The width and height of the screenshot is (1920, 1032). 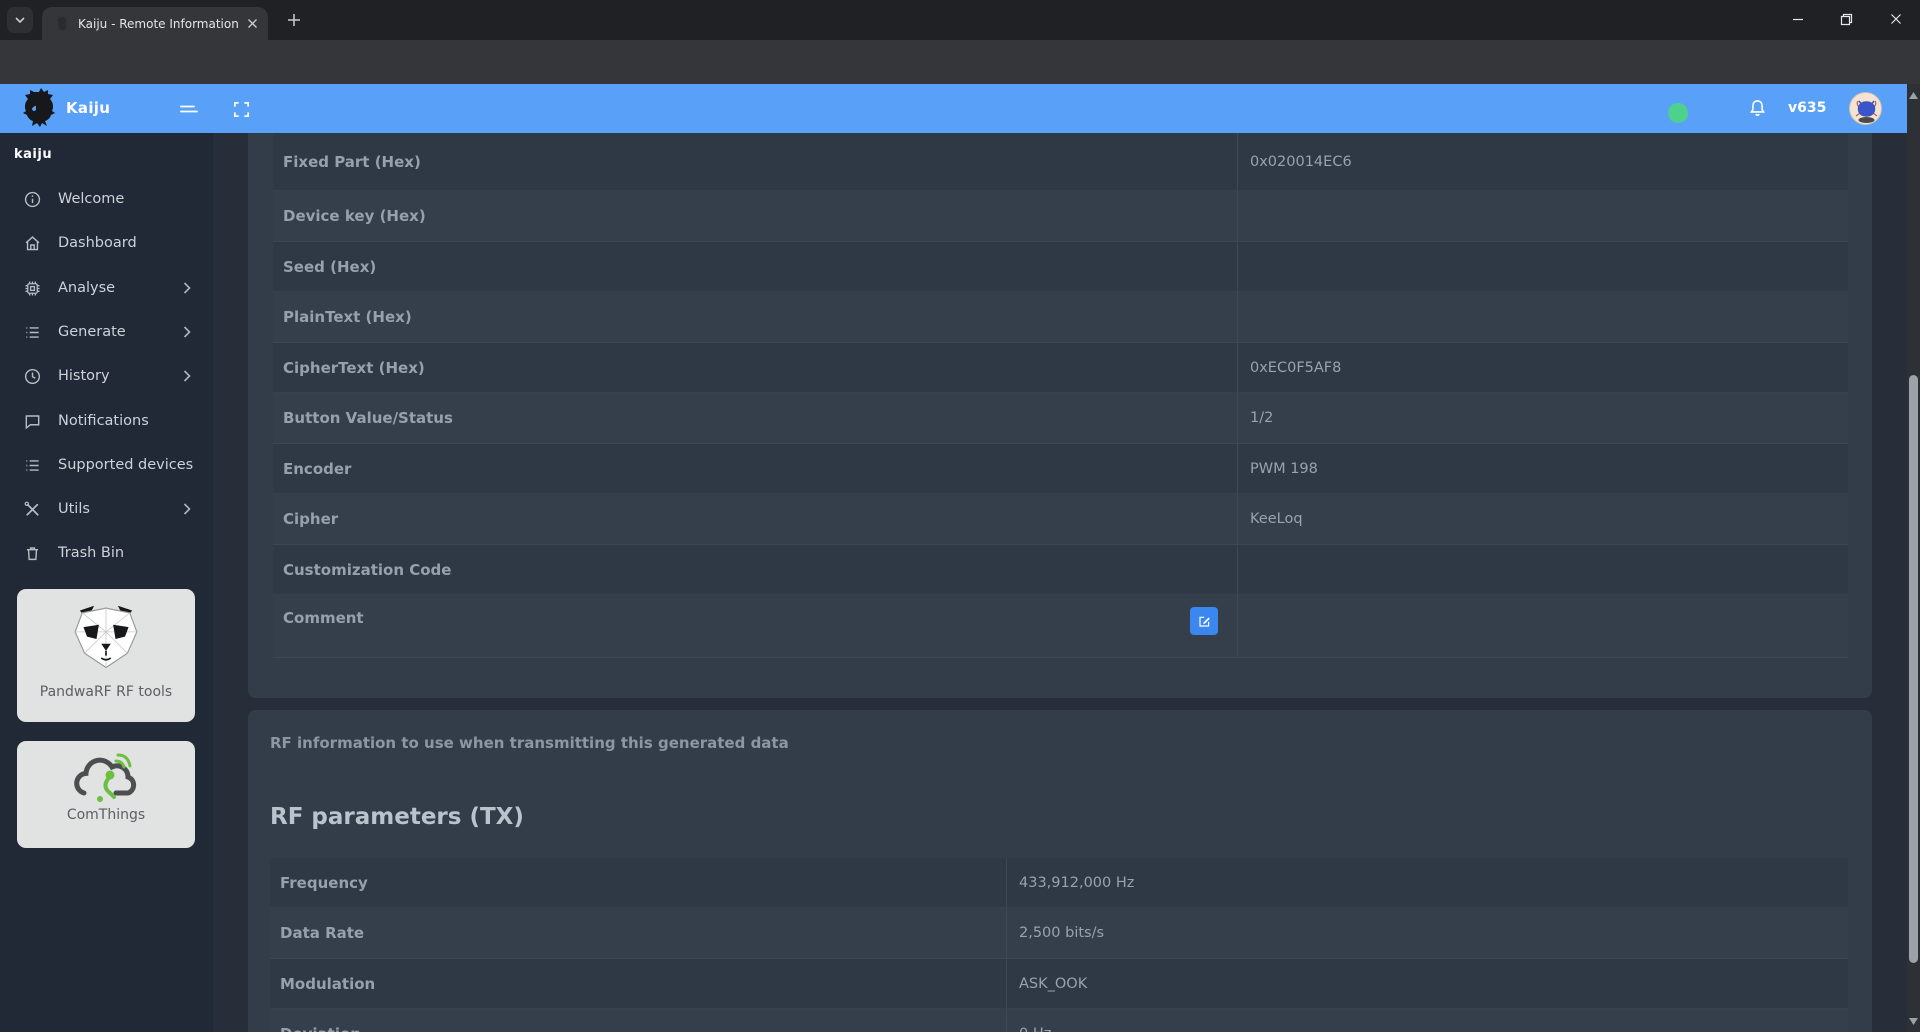 What do you see at coordinates (1542, 519) in the screenshot?
I see `row-value: KeeLoq` at bounding box center [1542, 519].